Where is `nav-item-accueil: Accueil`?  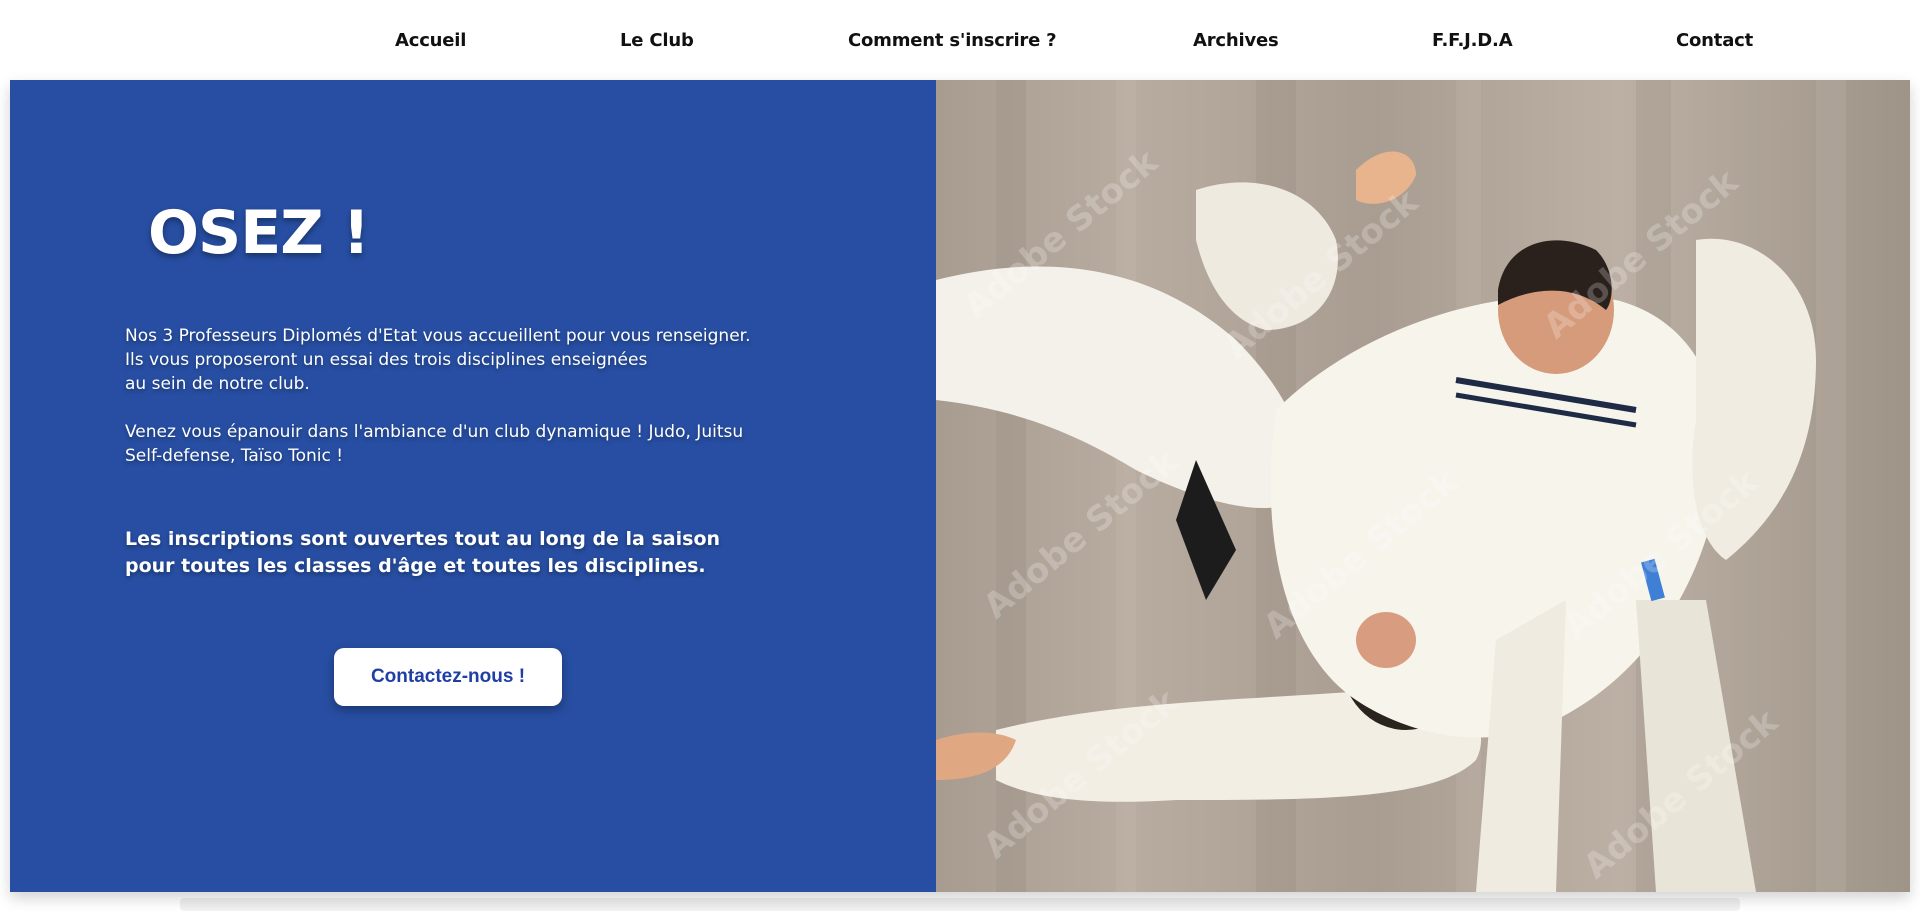 nav-item-accueil: Accueil is located at coordinates (430, 40).